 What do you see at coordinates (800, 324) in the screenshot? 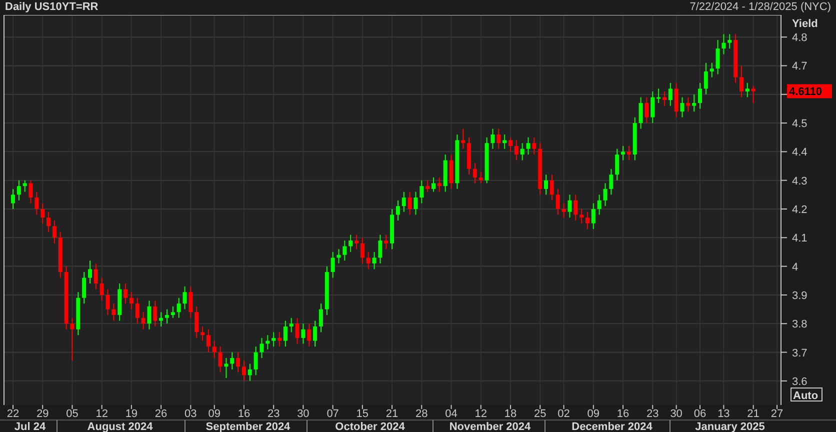
I see `axis-tick-label: 3.8` at bounding box center [800, 324].